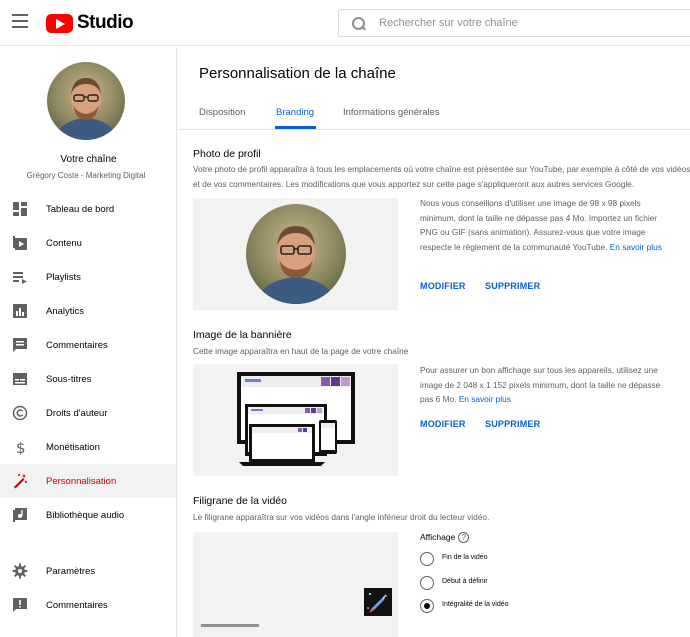  Describe the element at coordinates (512, 424) in the screenshot. I see `banner-delete-button: SUPPRIMER` at that location.